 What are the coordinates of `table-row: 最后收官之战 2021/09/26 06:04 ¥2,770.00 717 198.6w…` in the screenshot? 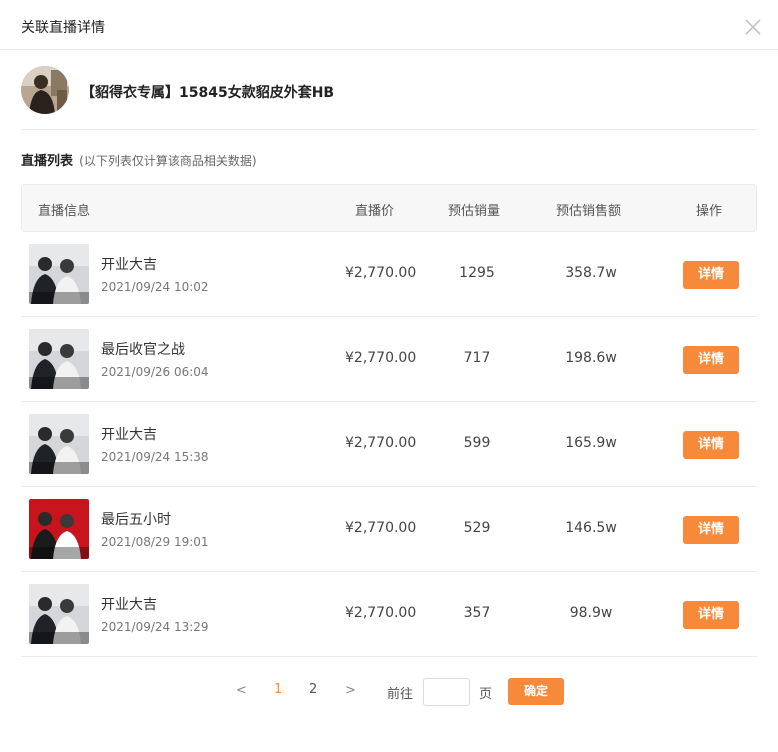 It's located at (389, 359).